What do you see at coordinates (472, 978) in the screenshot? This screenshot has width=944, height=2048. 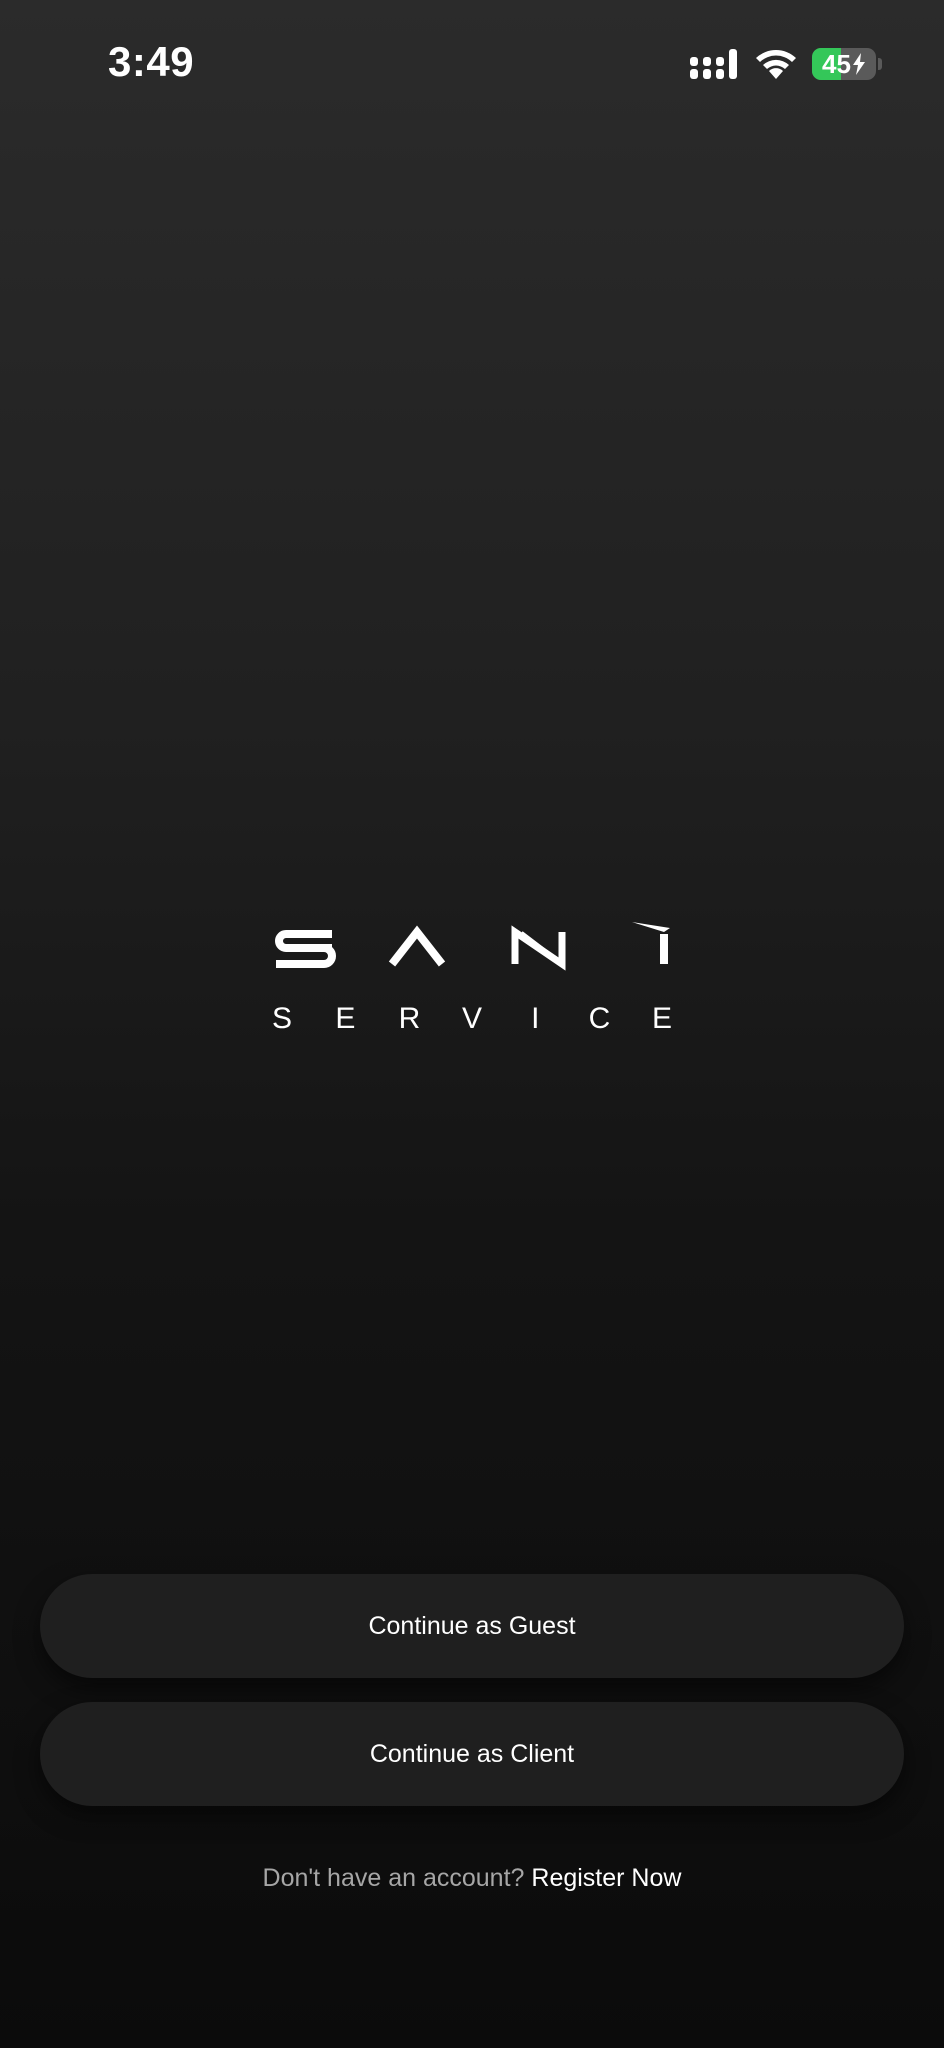 I see `app-logo: S E R V I C E` at bounding box center [472, 978].